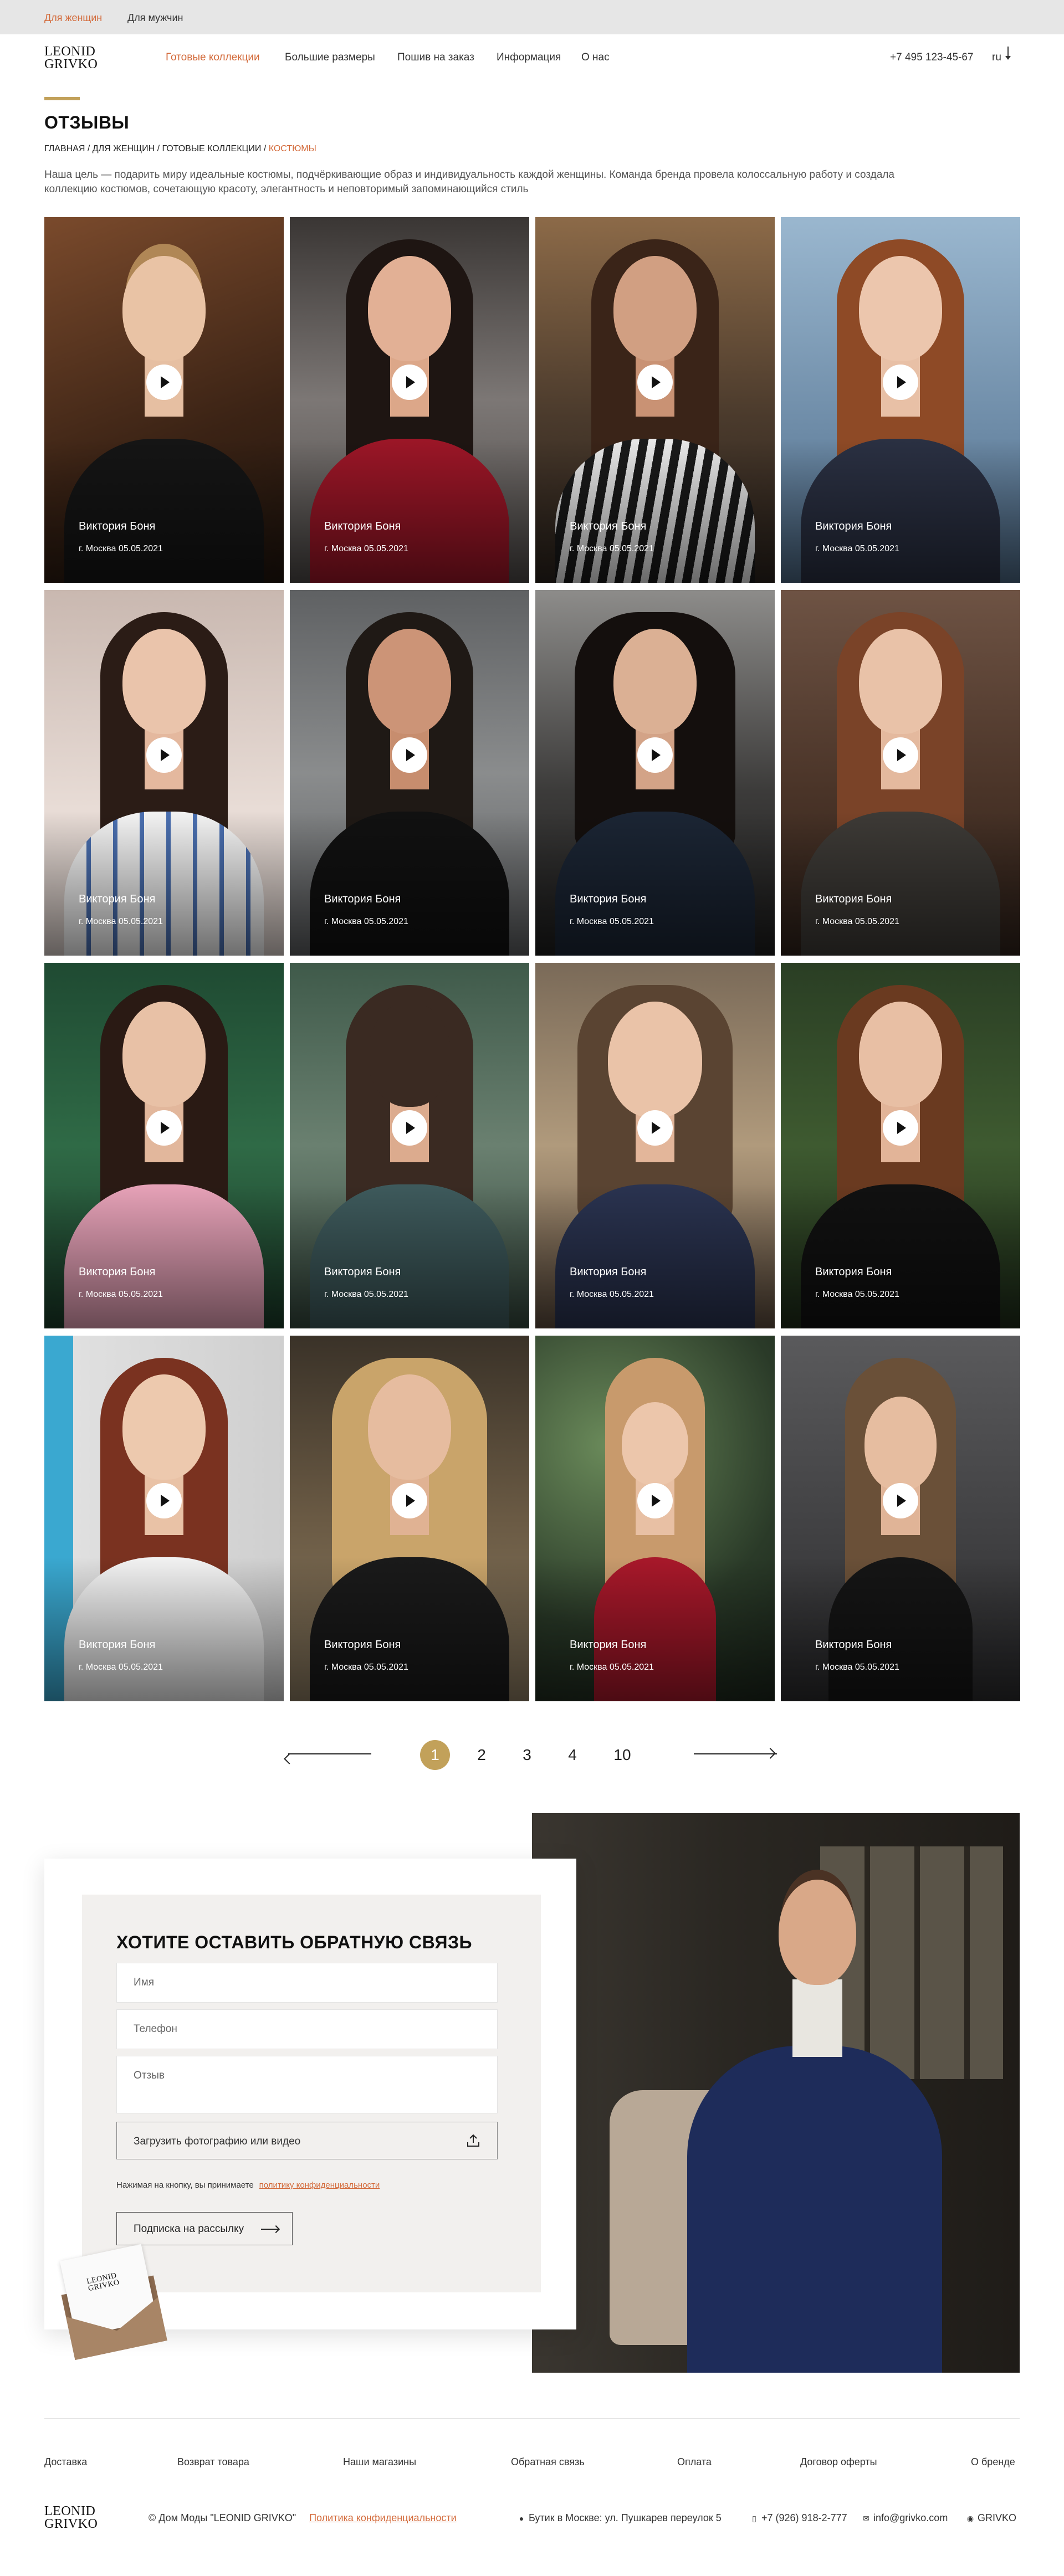 The width and height of the screenshot is (1064, 2576). What do you see at coordinates (73, 18) in the screenshot?
I see `tab-women: Для женщин` at bounding box center [73, 18].